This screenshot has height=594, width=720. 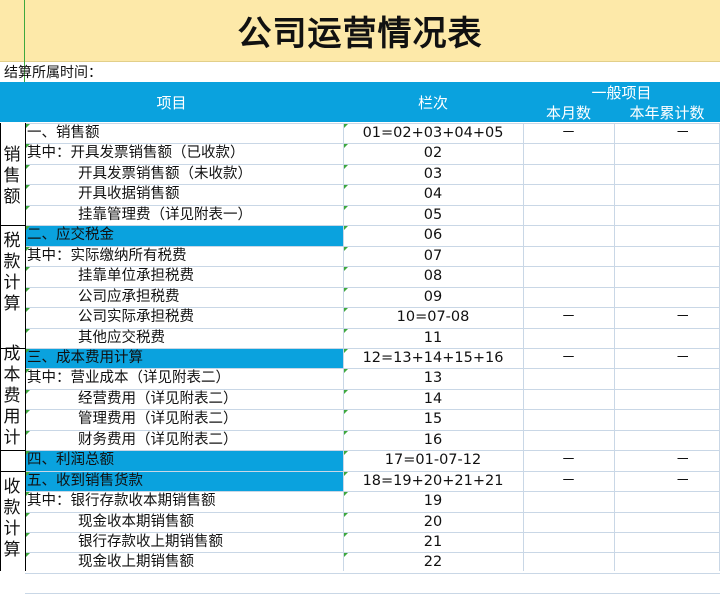 I want to click on row-code: 12=13+14+15+16, so click(x=433, y=358).